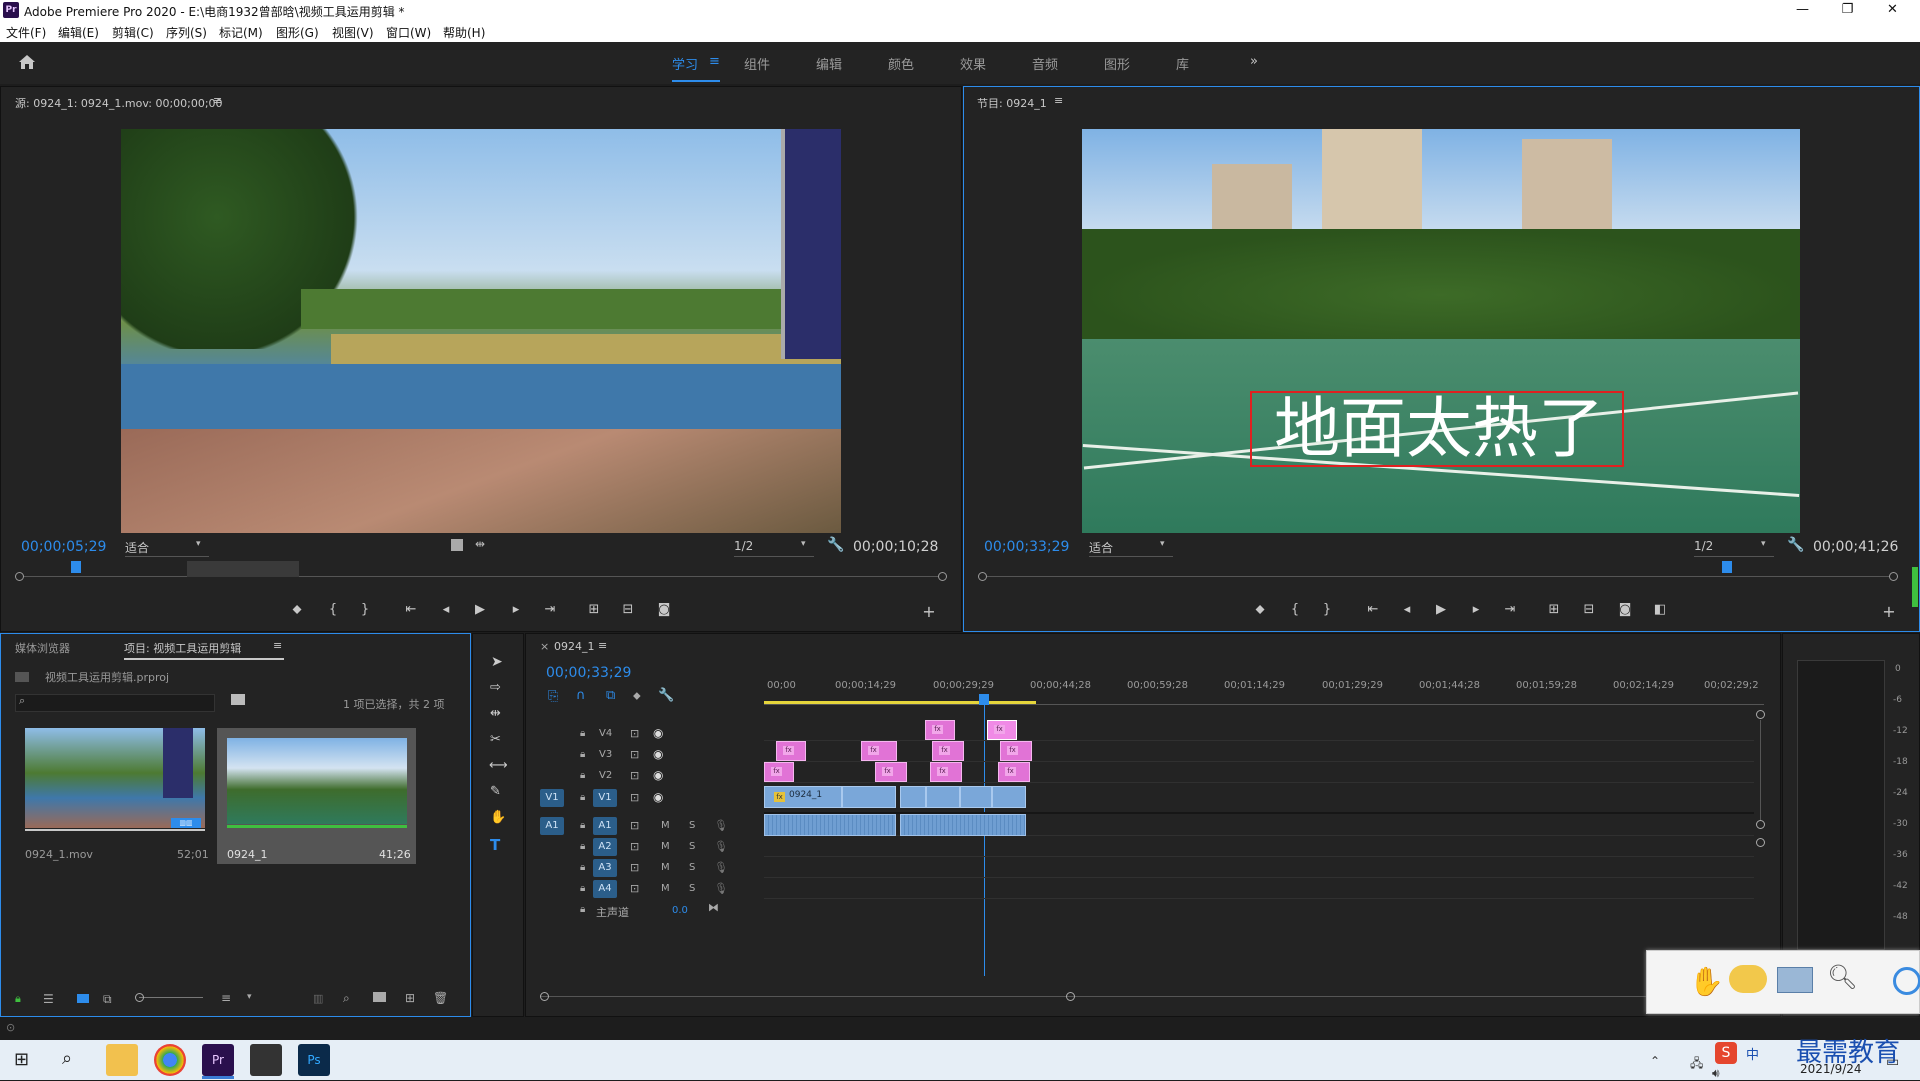 This screenshot has width=1920, height=1081. Describe the element at coordinates (1847, 10) in the screenshot. I see `maximize-button: ❐` at that location.